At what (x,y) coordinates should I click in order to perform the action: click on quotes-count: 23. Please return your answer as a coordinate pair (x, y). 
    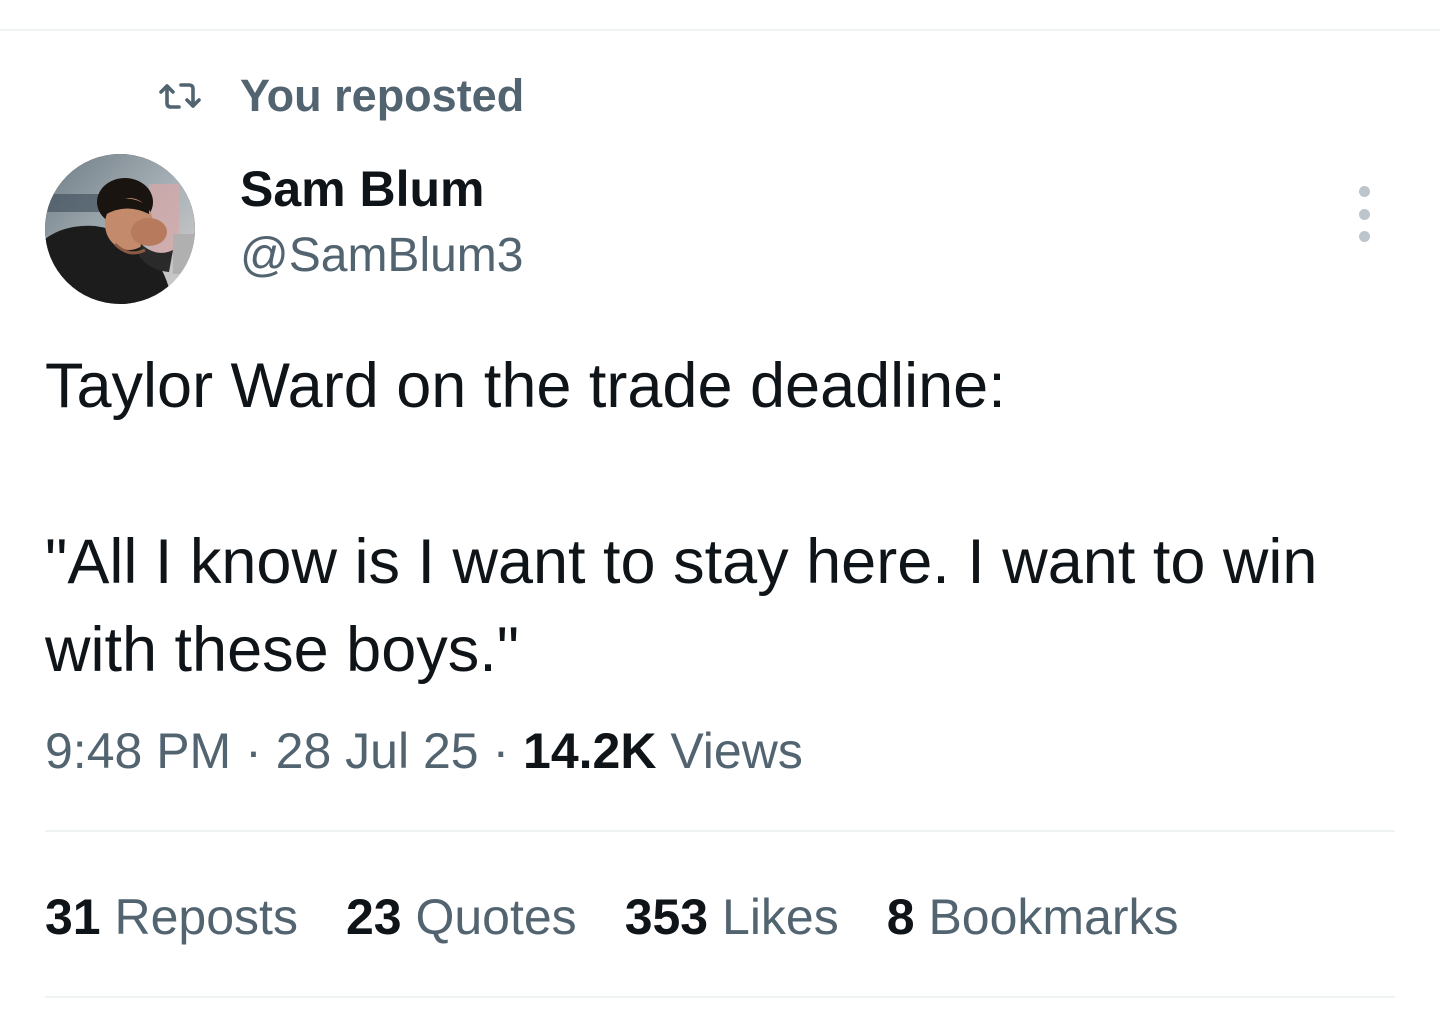
    Looking at the image, I should click on (373, 917).